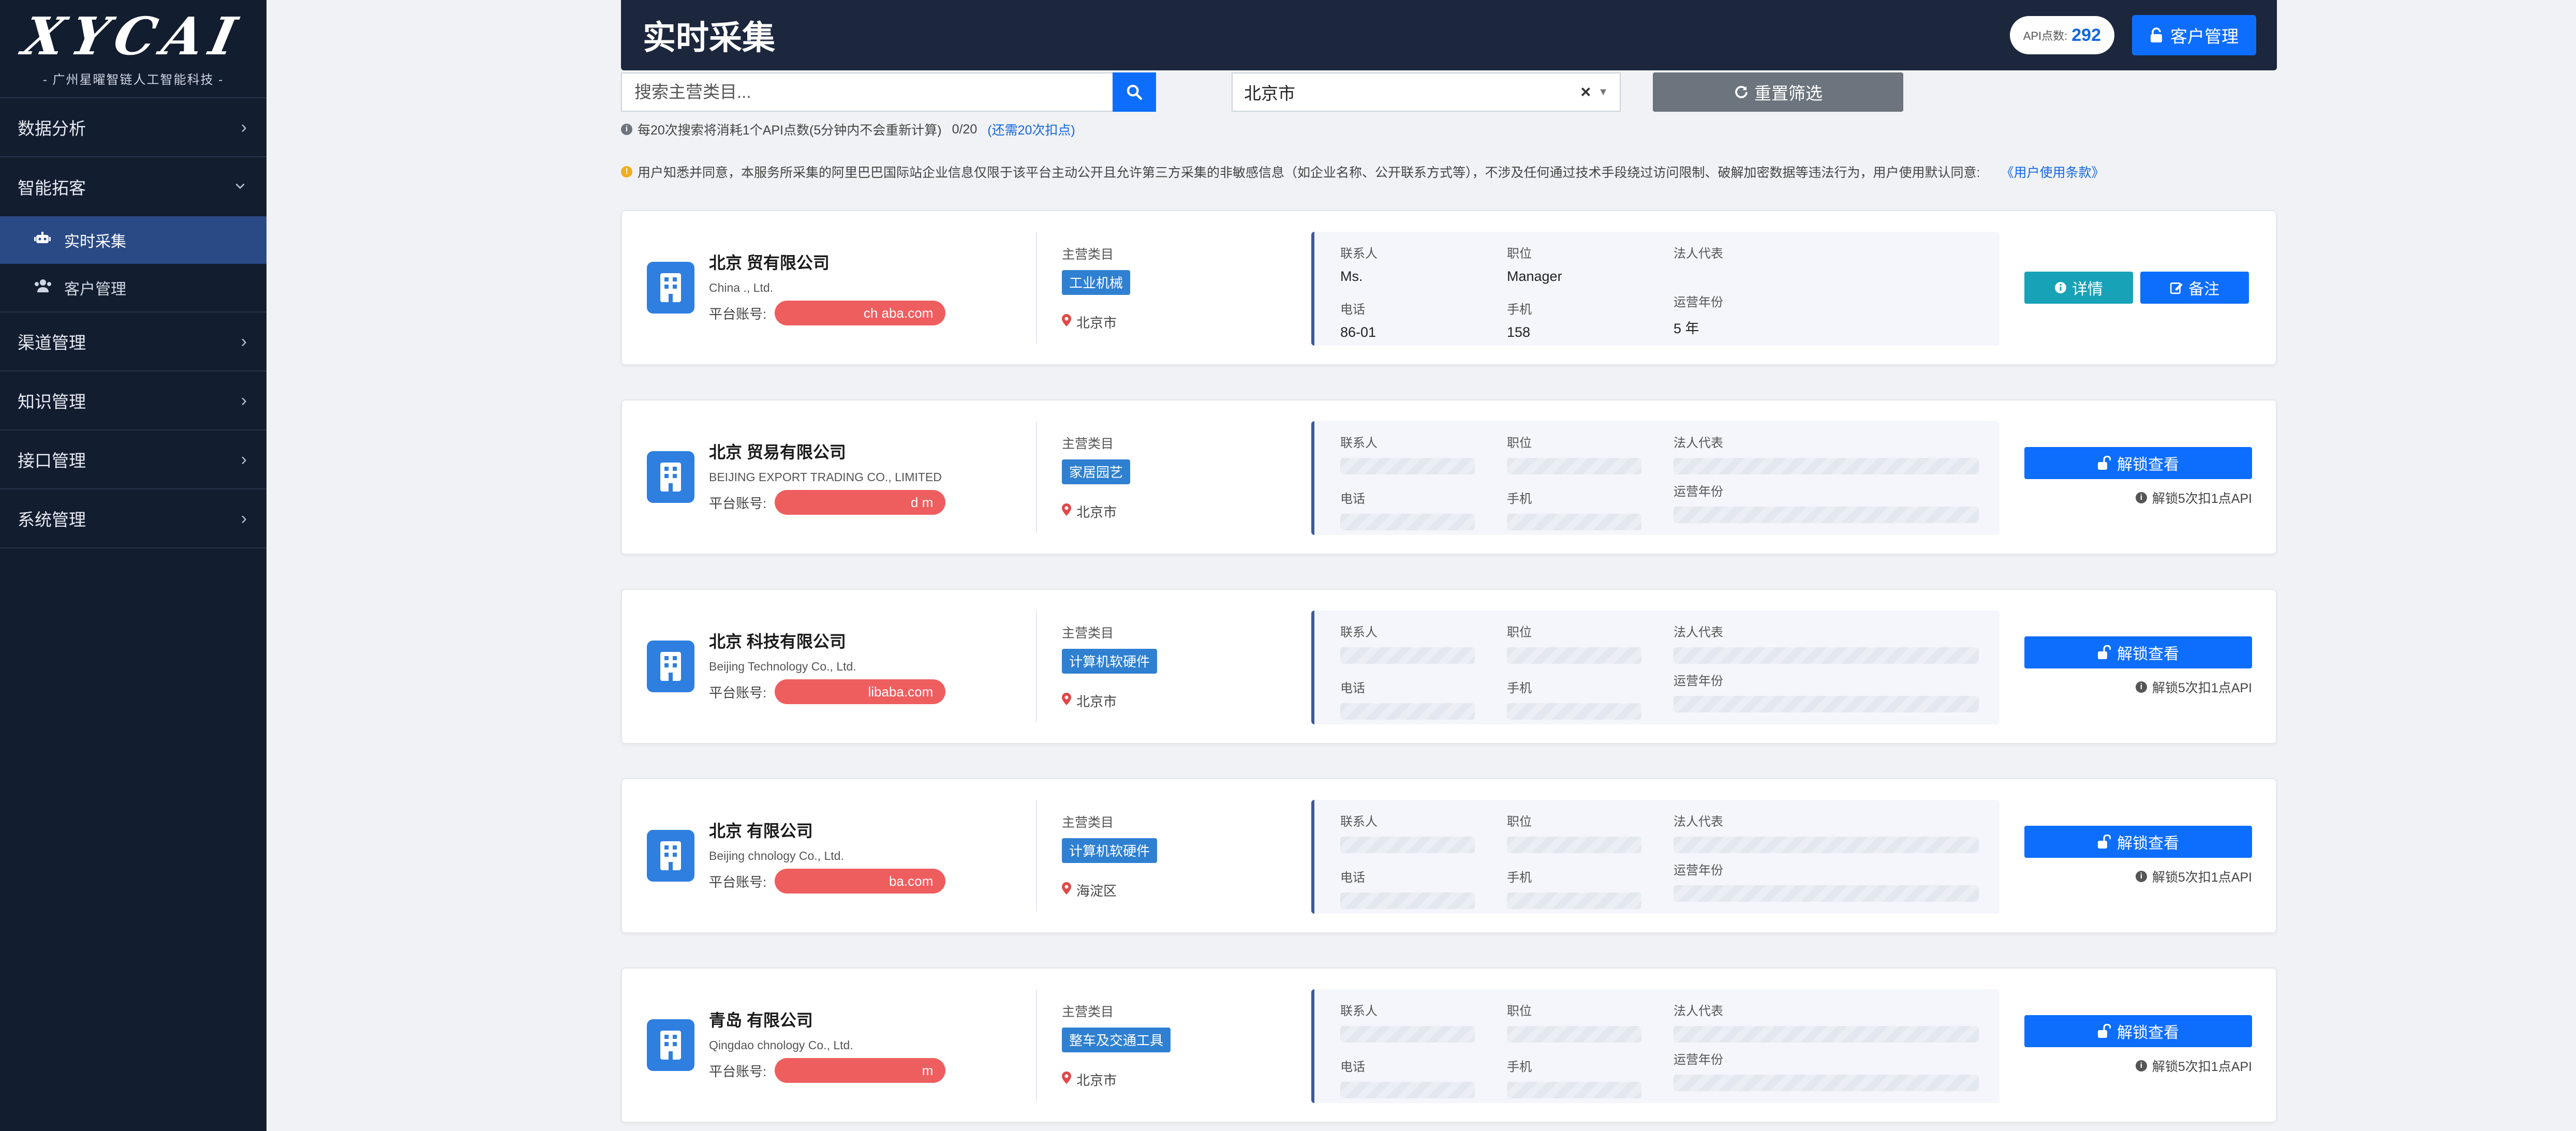 The width and height of the screenshot is (2576, 1131). I want to click on header-actions: API点数: 292 客户管理, so click(2132, 35).